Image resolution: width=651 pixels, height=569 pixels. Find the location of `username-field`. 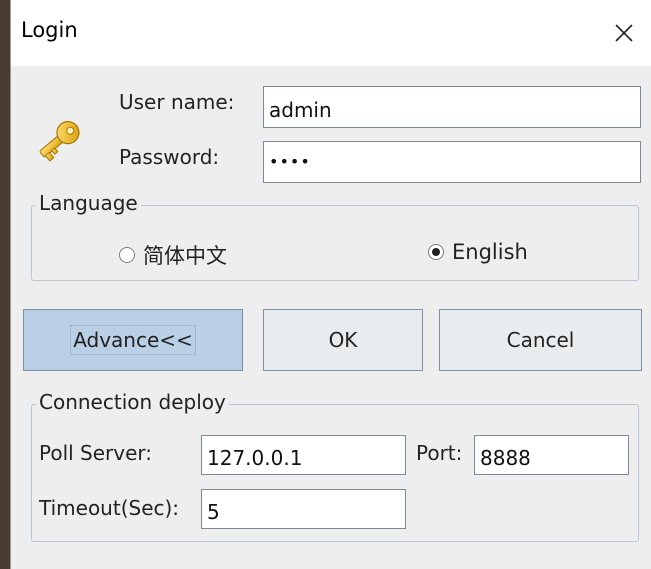

username-field is located at coordinates (452, 107).